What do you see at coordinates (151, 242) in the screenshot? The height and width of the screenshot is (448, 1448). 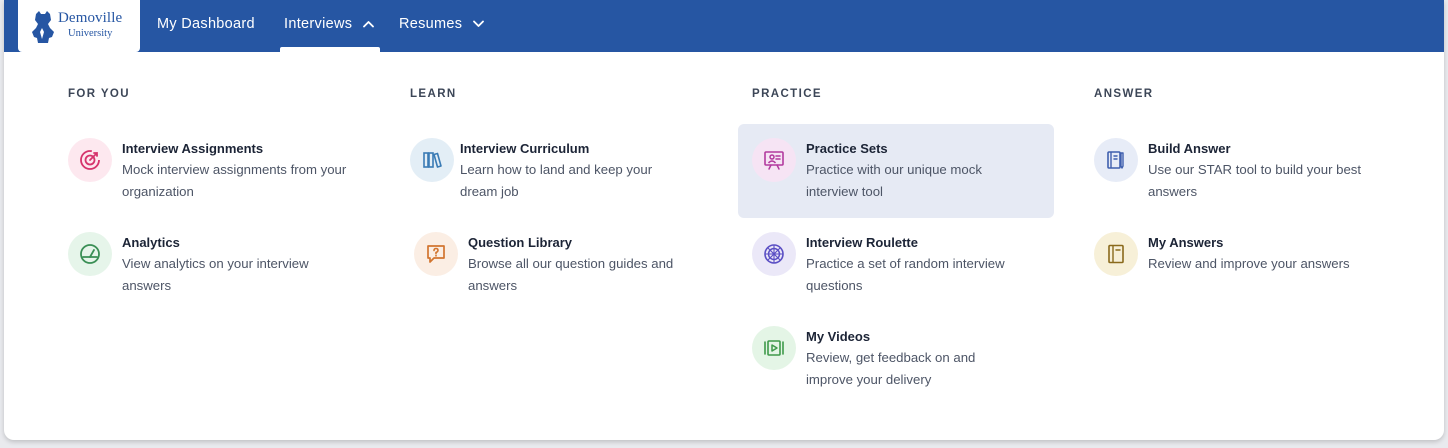 I see `item-title: Analytics` at bounding box center [151, 242].